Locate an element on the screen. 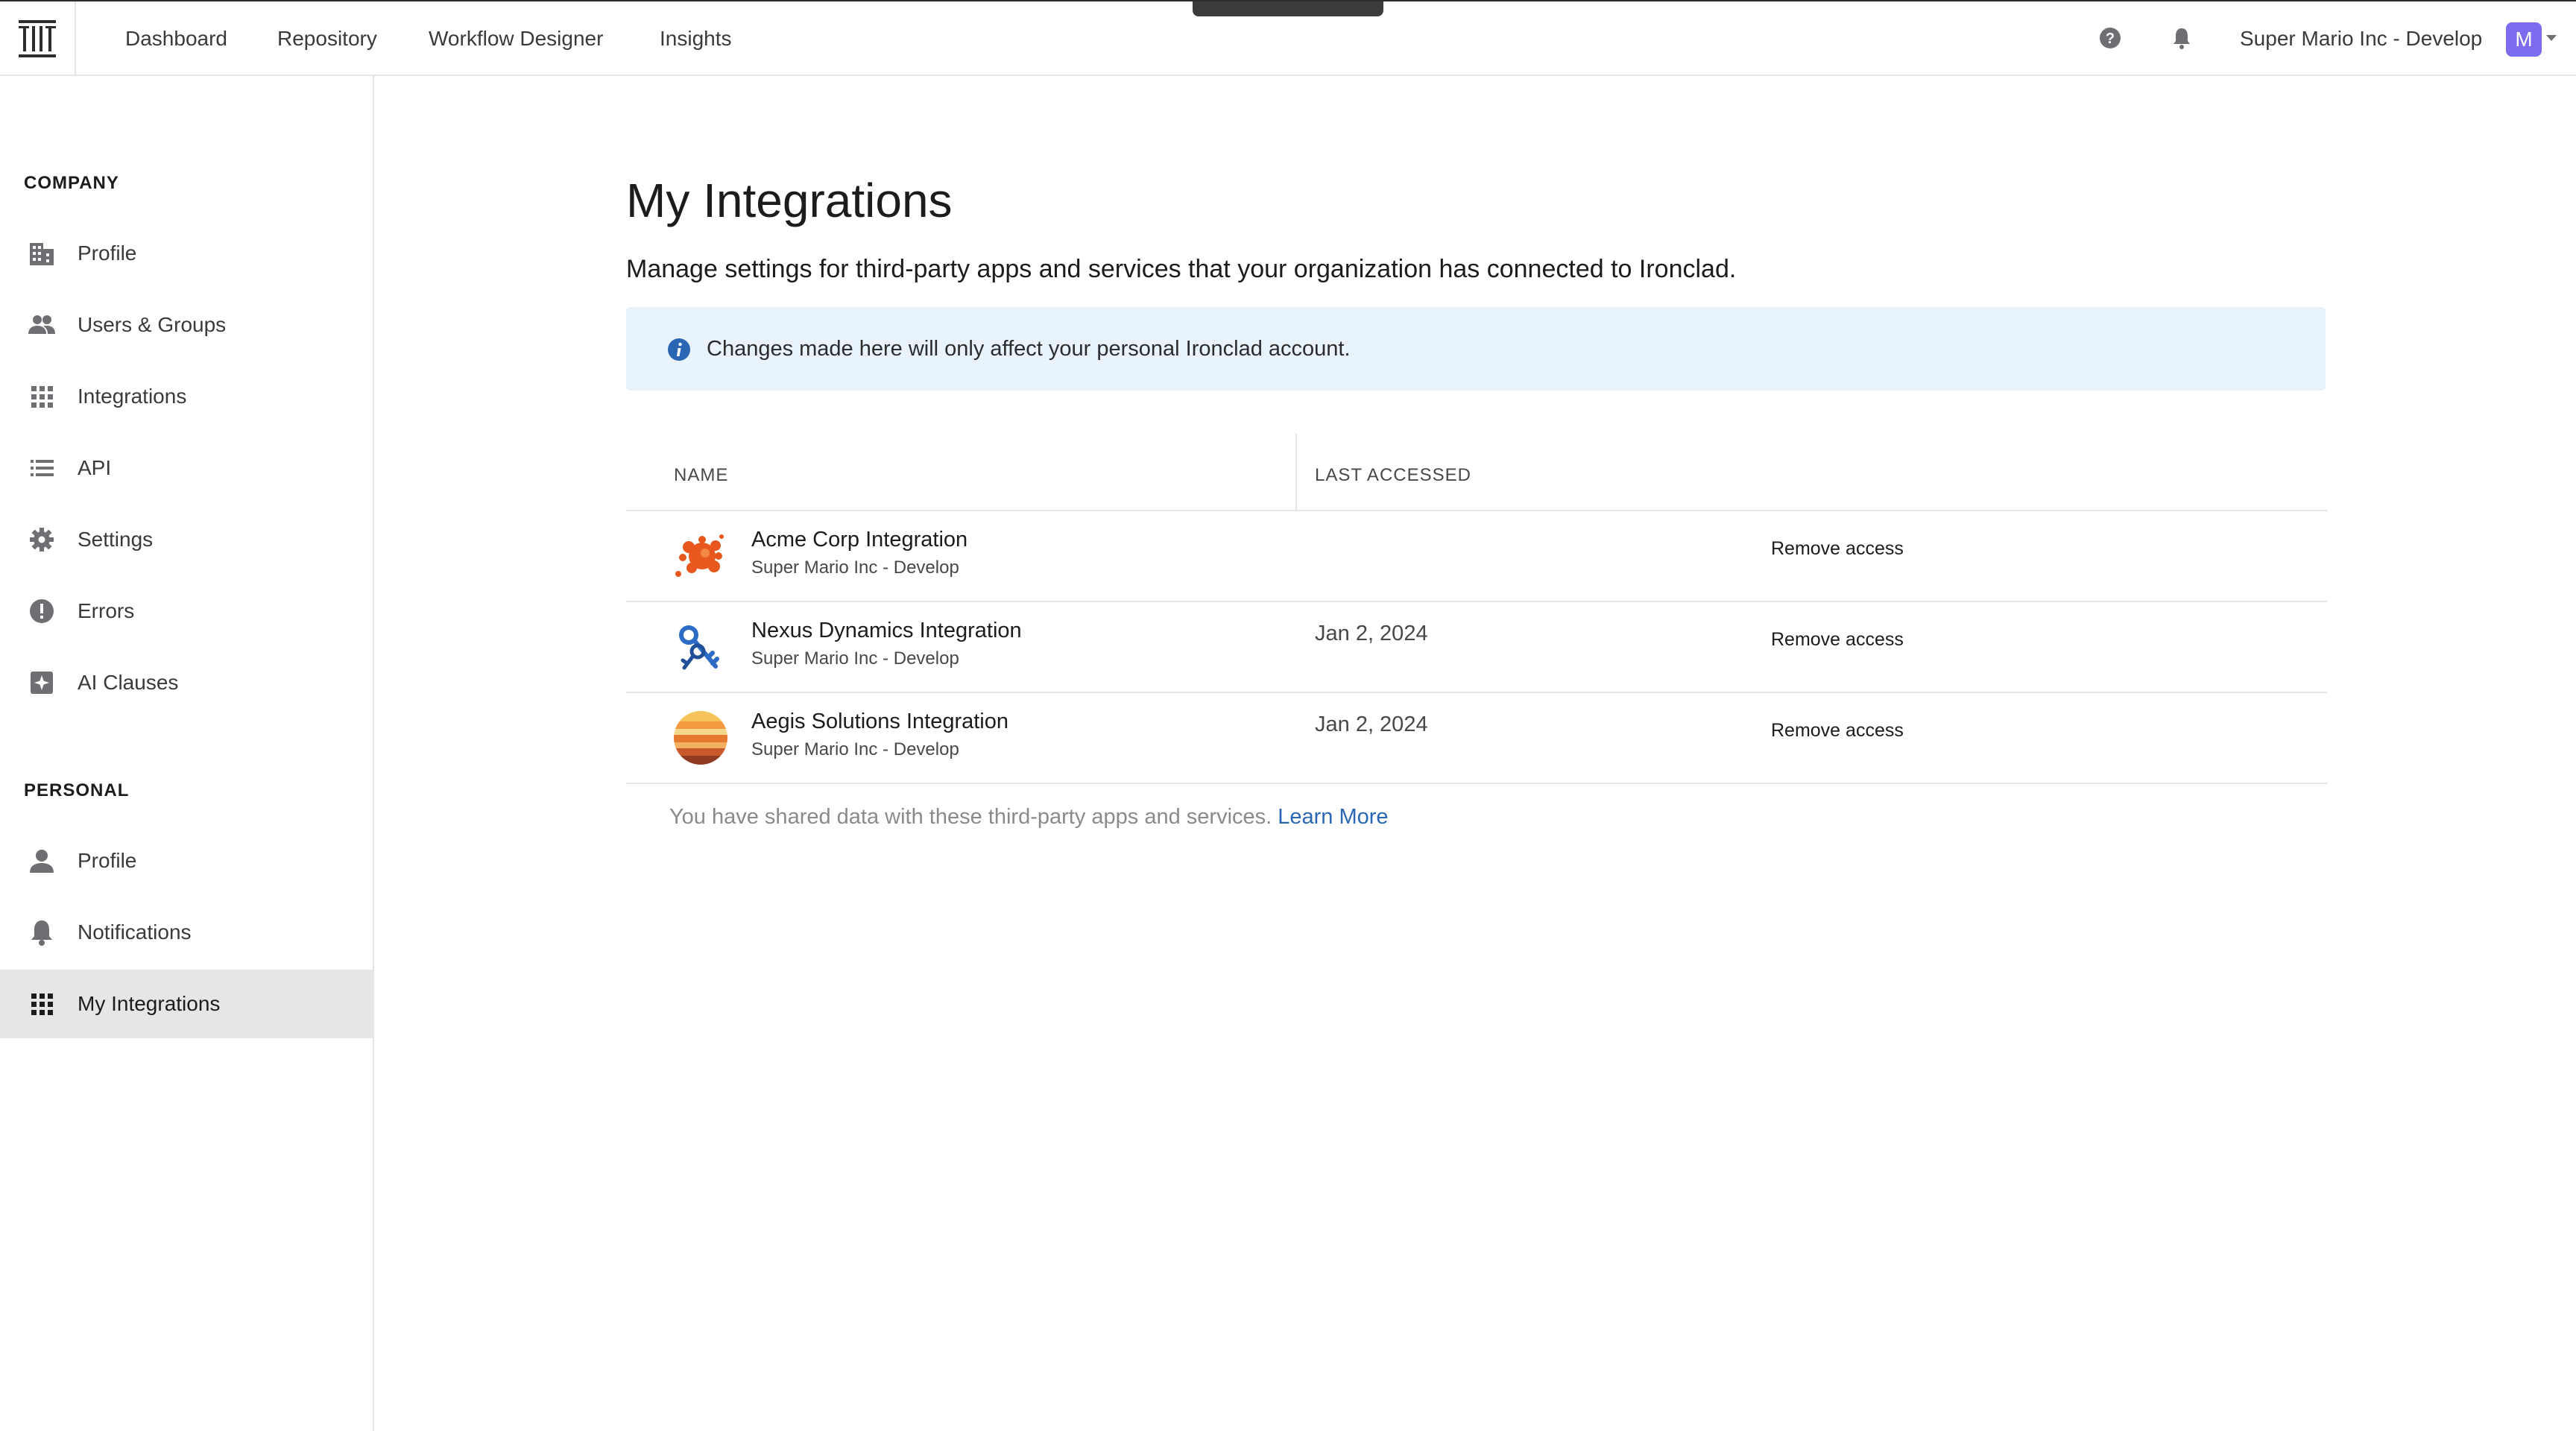 Image resolution: width=2576 pixels, height=1431 pixels. orange-splash-logo-icon is located at coordinates (699, 555).